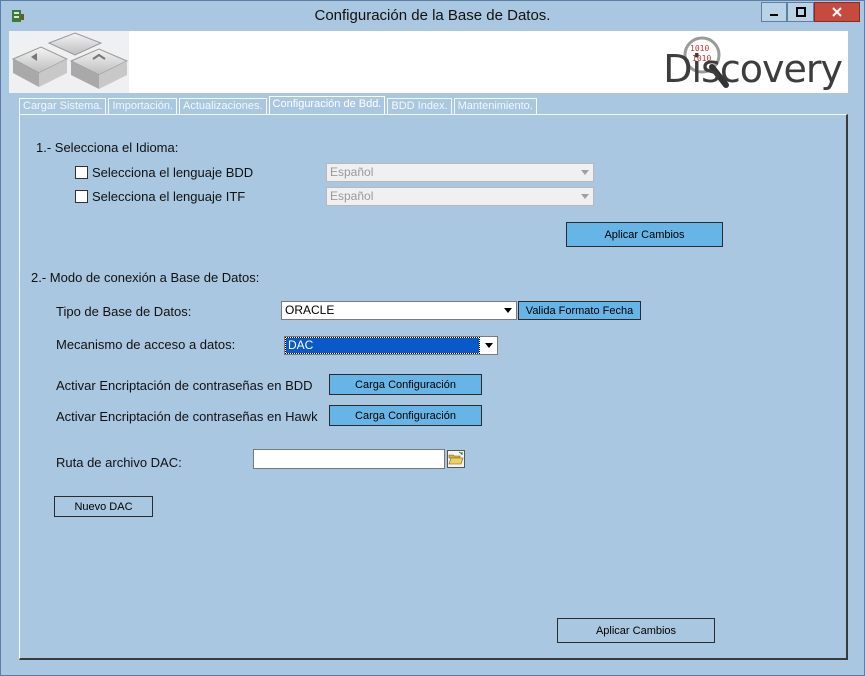  Describe the element at coordinates (124, 311) in the screenshot. I see `db-type-label: Tipo de Base de Datos:` at that location.